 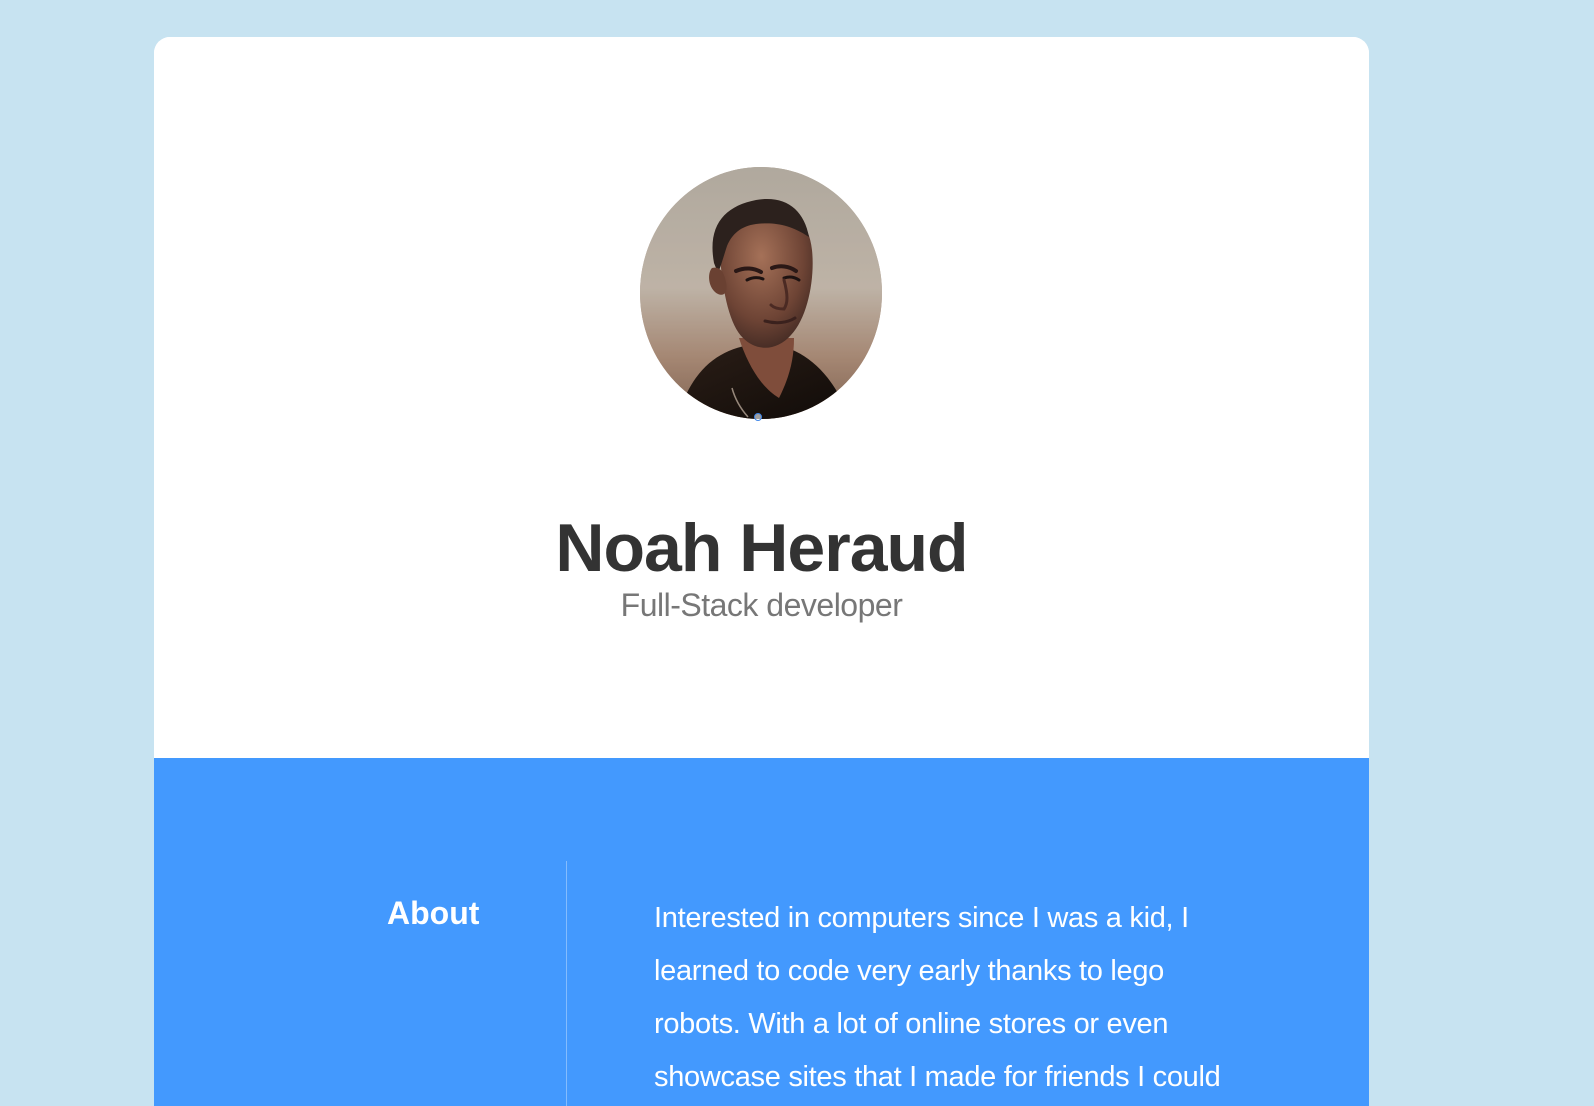 What do you see at coordinates (566, 983) in the screenshot?
I see `about-divider` at bounding box center [566, 983].